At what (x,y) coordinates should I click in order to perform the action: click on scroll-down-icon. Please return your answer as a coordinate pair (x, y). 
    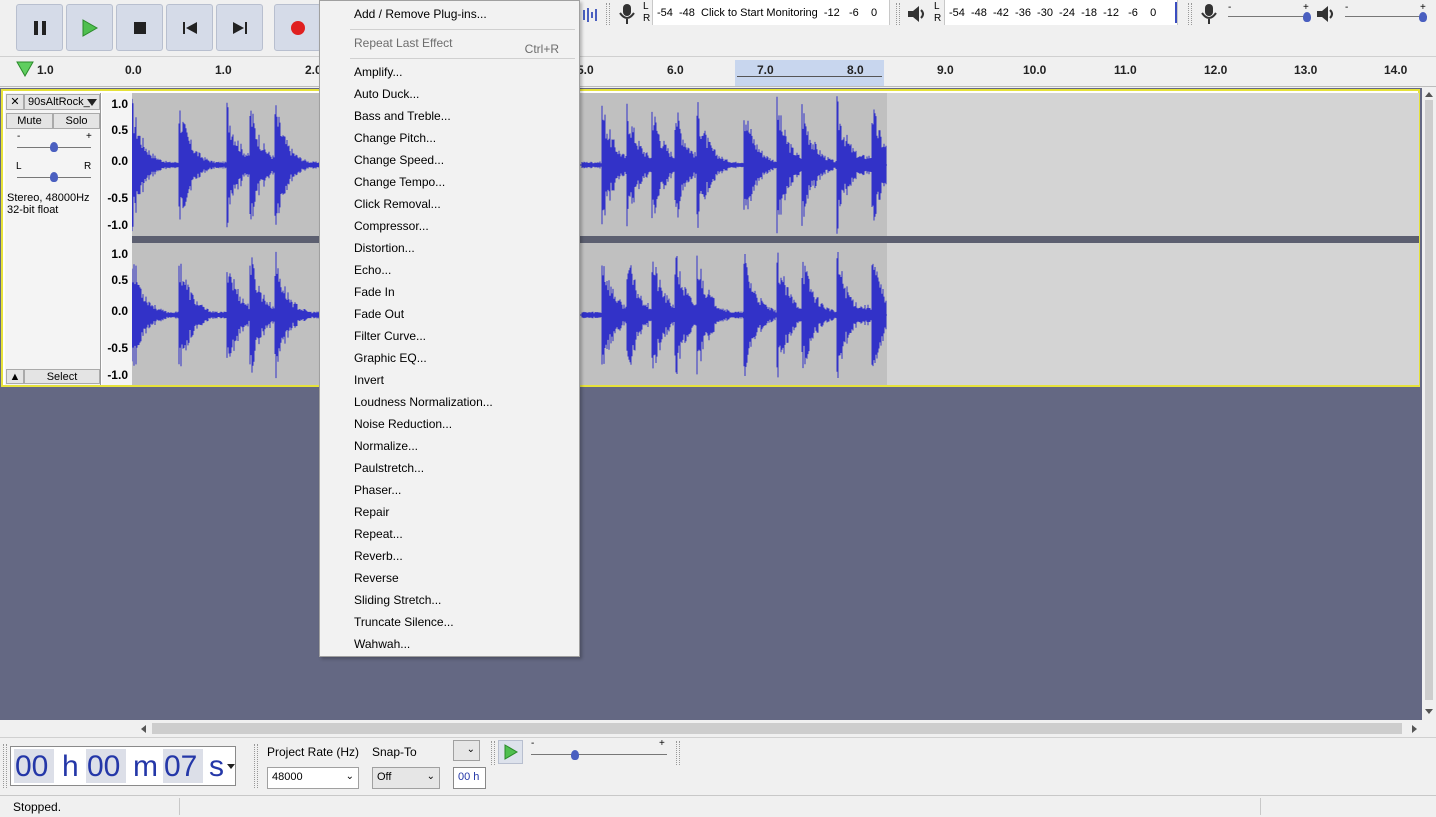
    Looking at the image, I should click on (1429, 712).